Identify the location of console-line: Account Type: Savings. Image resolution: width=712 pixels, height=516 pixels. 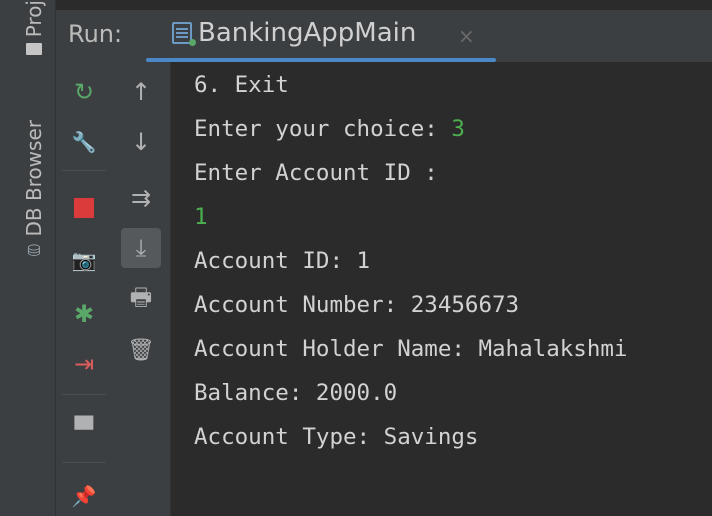
(336, 437).